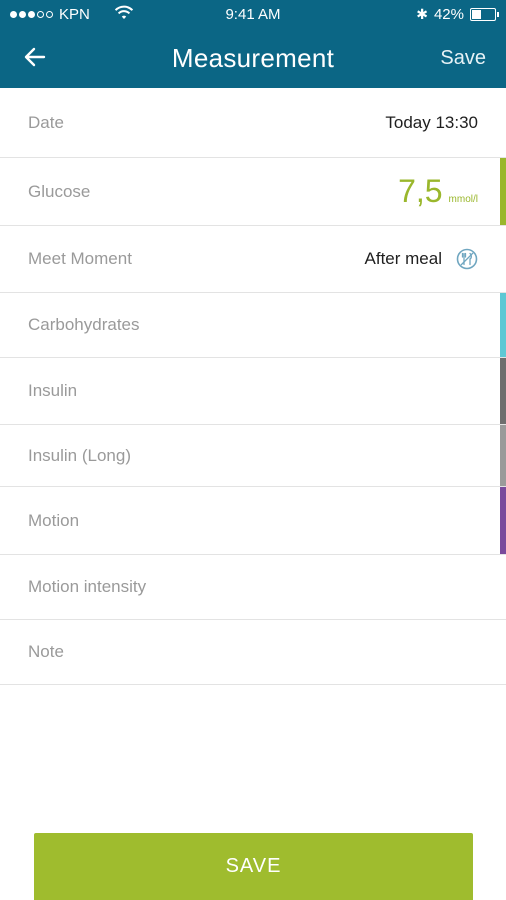 This screenshot has height=900, width=506. What do you see at coordinates (253, 456) in the screenshot?
I see `insulin-long-row: Insulin (Long)` at bounding box center [253, 456].